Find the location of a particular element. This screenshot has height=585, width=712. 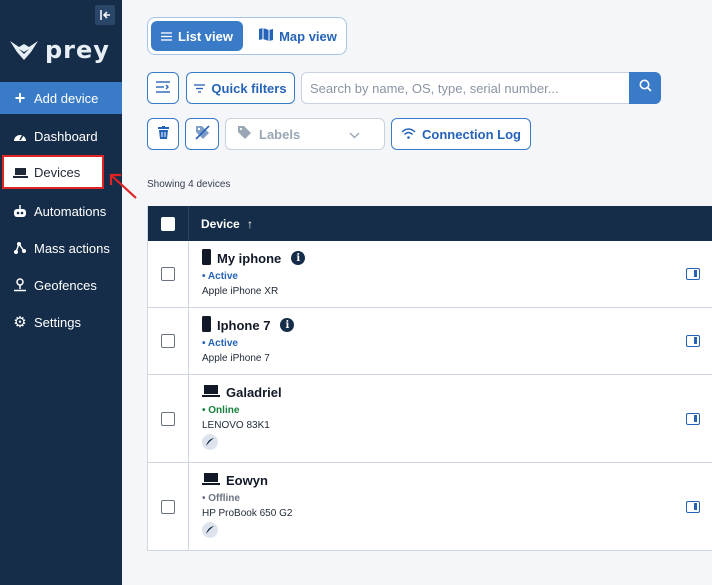

quick-filters-label: Quick filters is located at coordinates (249, 88).